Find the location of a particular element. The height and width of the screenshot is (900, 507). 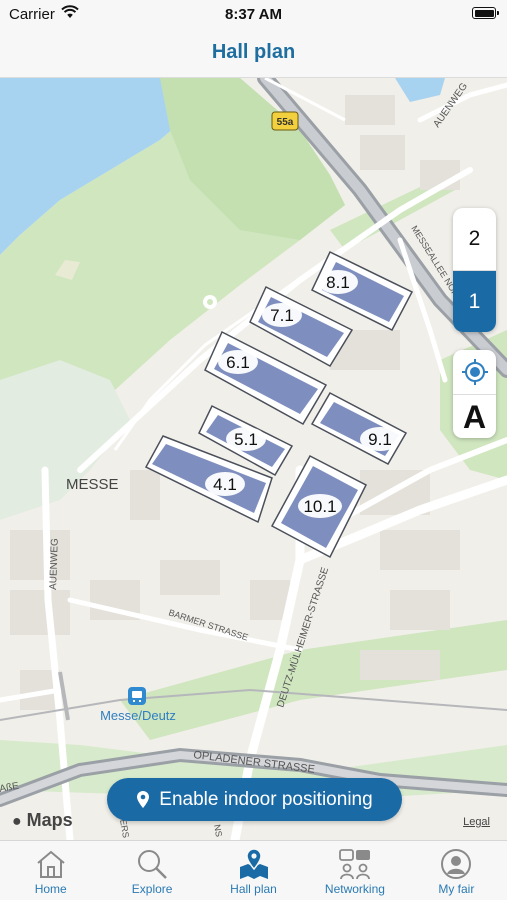

tab-home: Home is located at coordinates (50, 870).